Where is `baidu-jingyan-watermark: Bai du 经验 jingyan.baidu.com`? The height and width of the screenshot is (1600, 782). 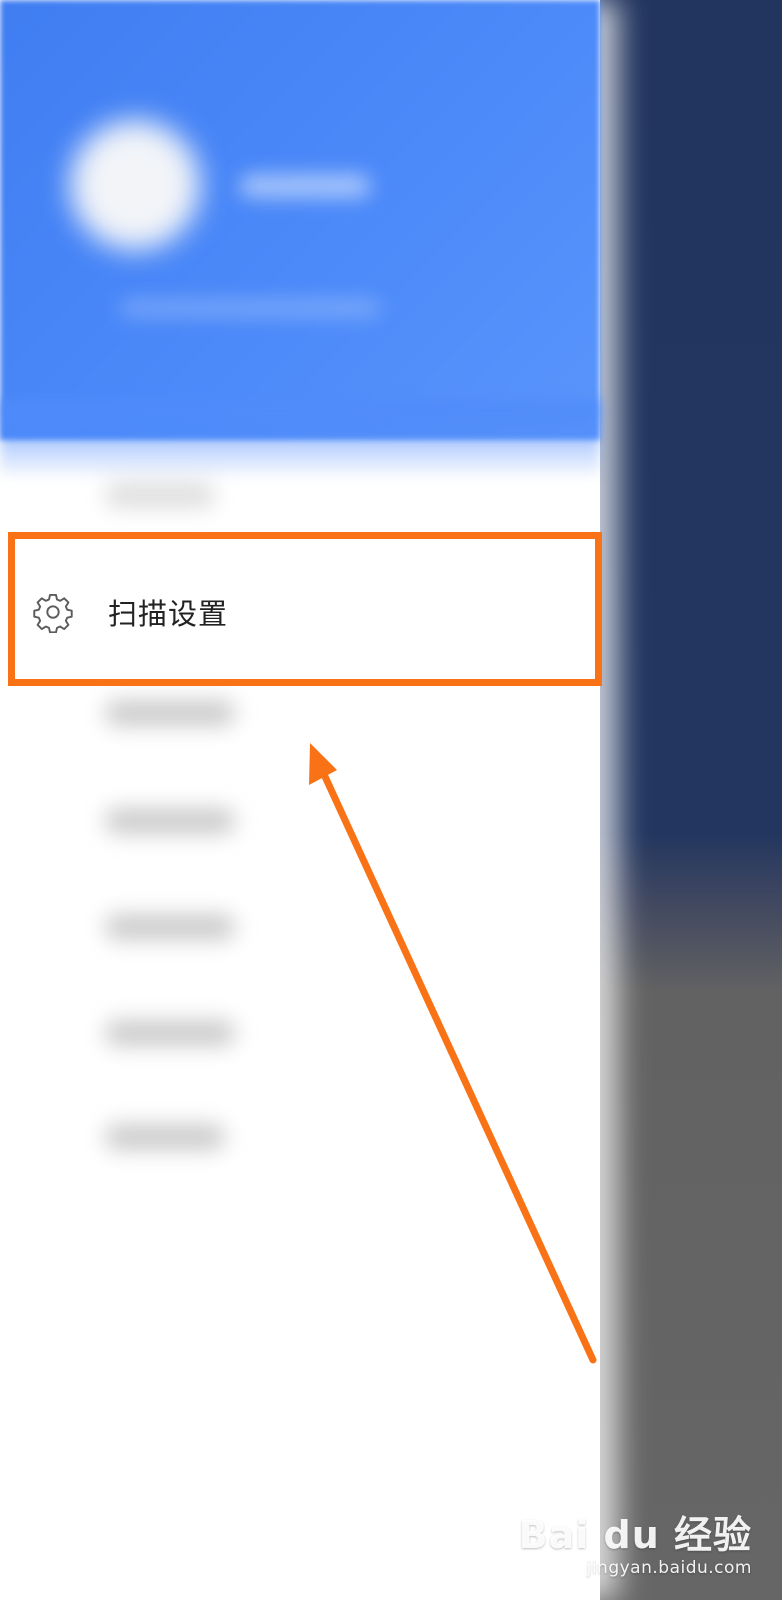
baidu-jingyan-watermark: Bai du 经验 jingyan.baidu.com is located at coordinates (635, 1547).